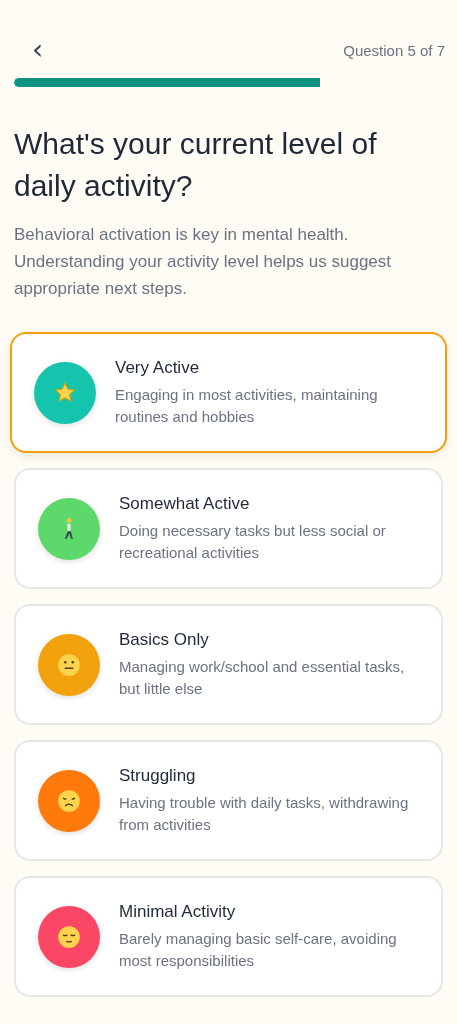  I want to click on question-description: Behavioral activation is key in mental health. Understanding your activity level helps us suggest appropriate next steps., so click(203, 262).